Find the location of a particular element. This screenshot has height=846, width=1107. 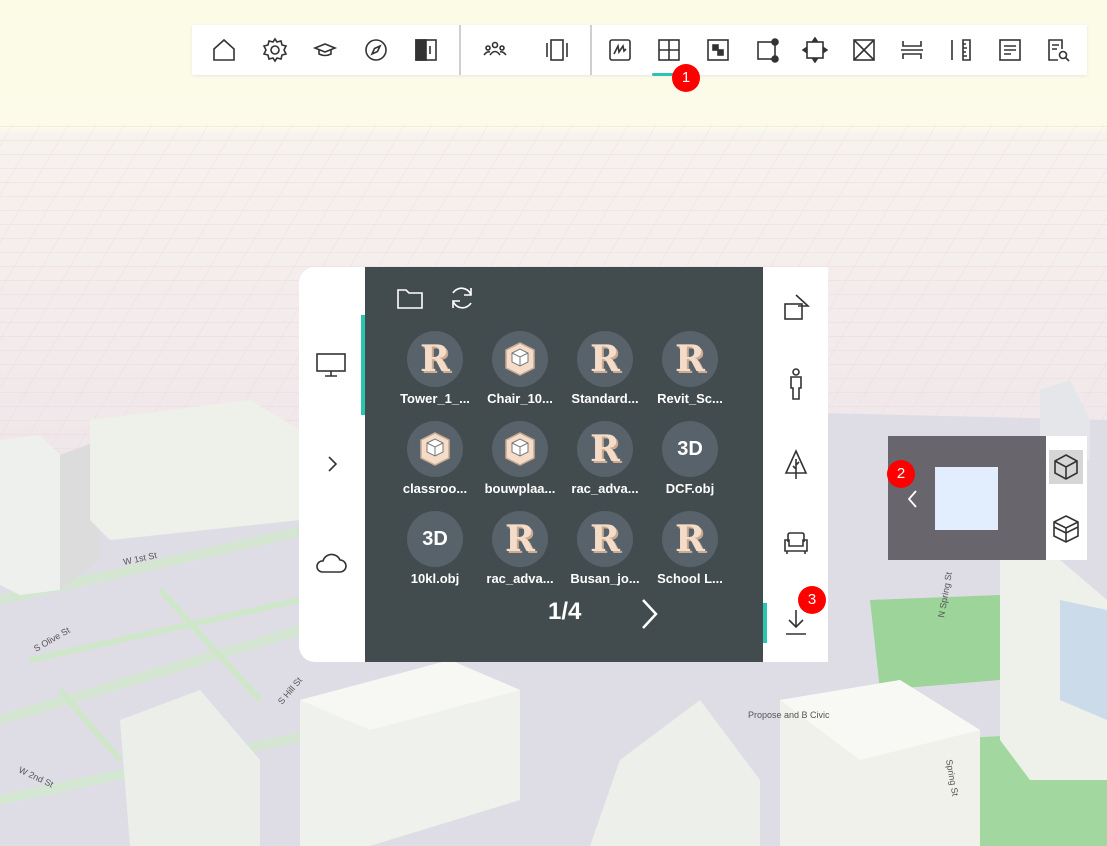

compass-icon is located at coordinates (376, 50).